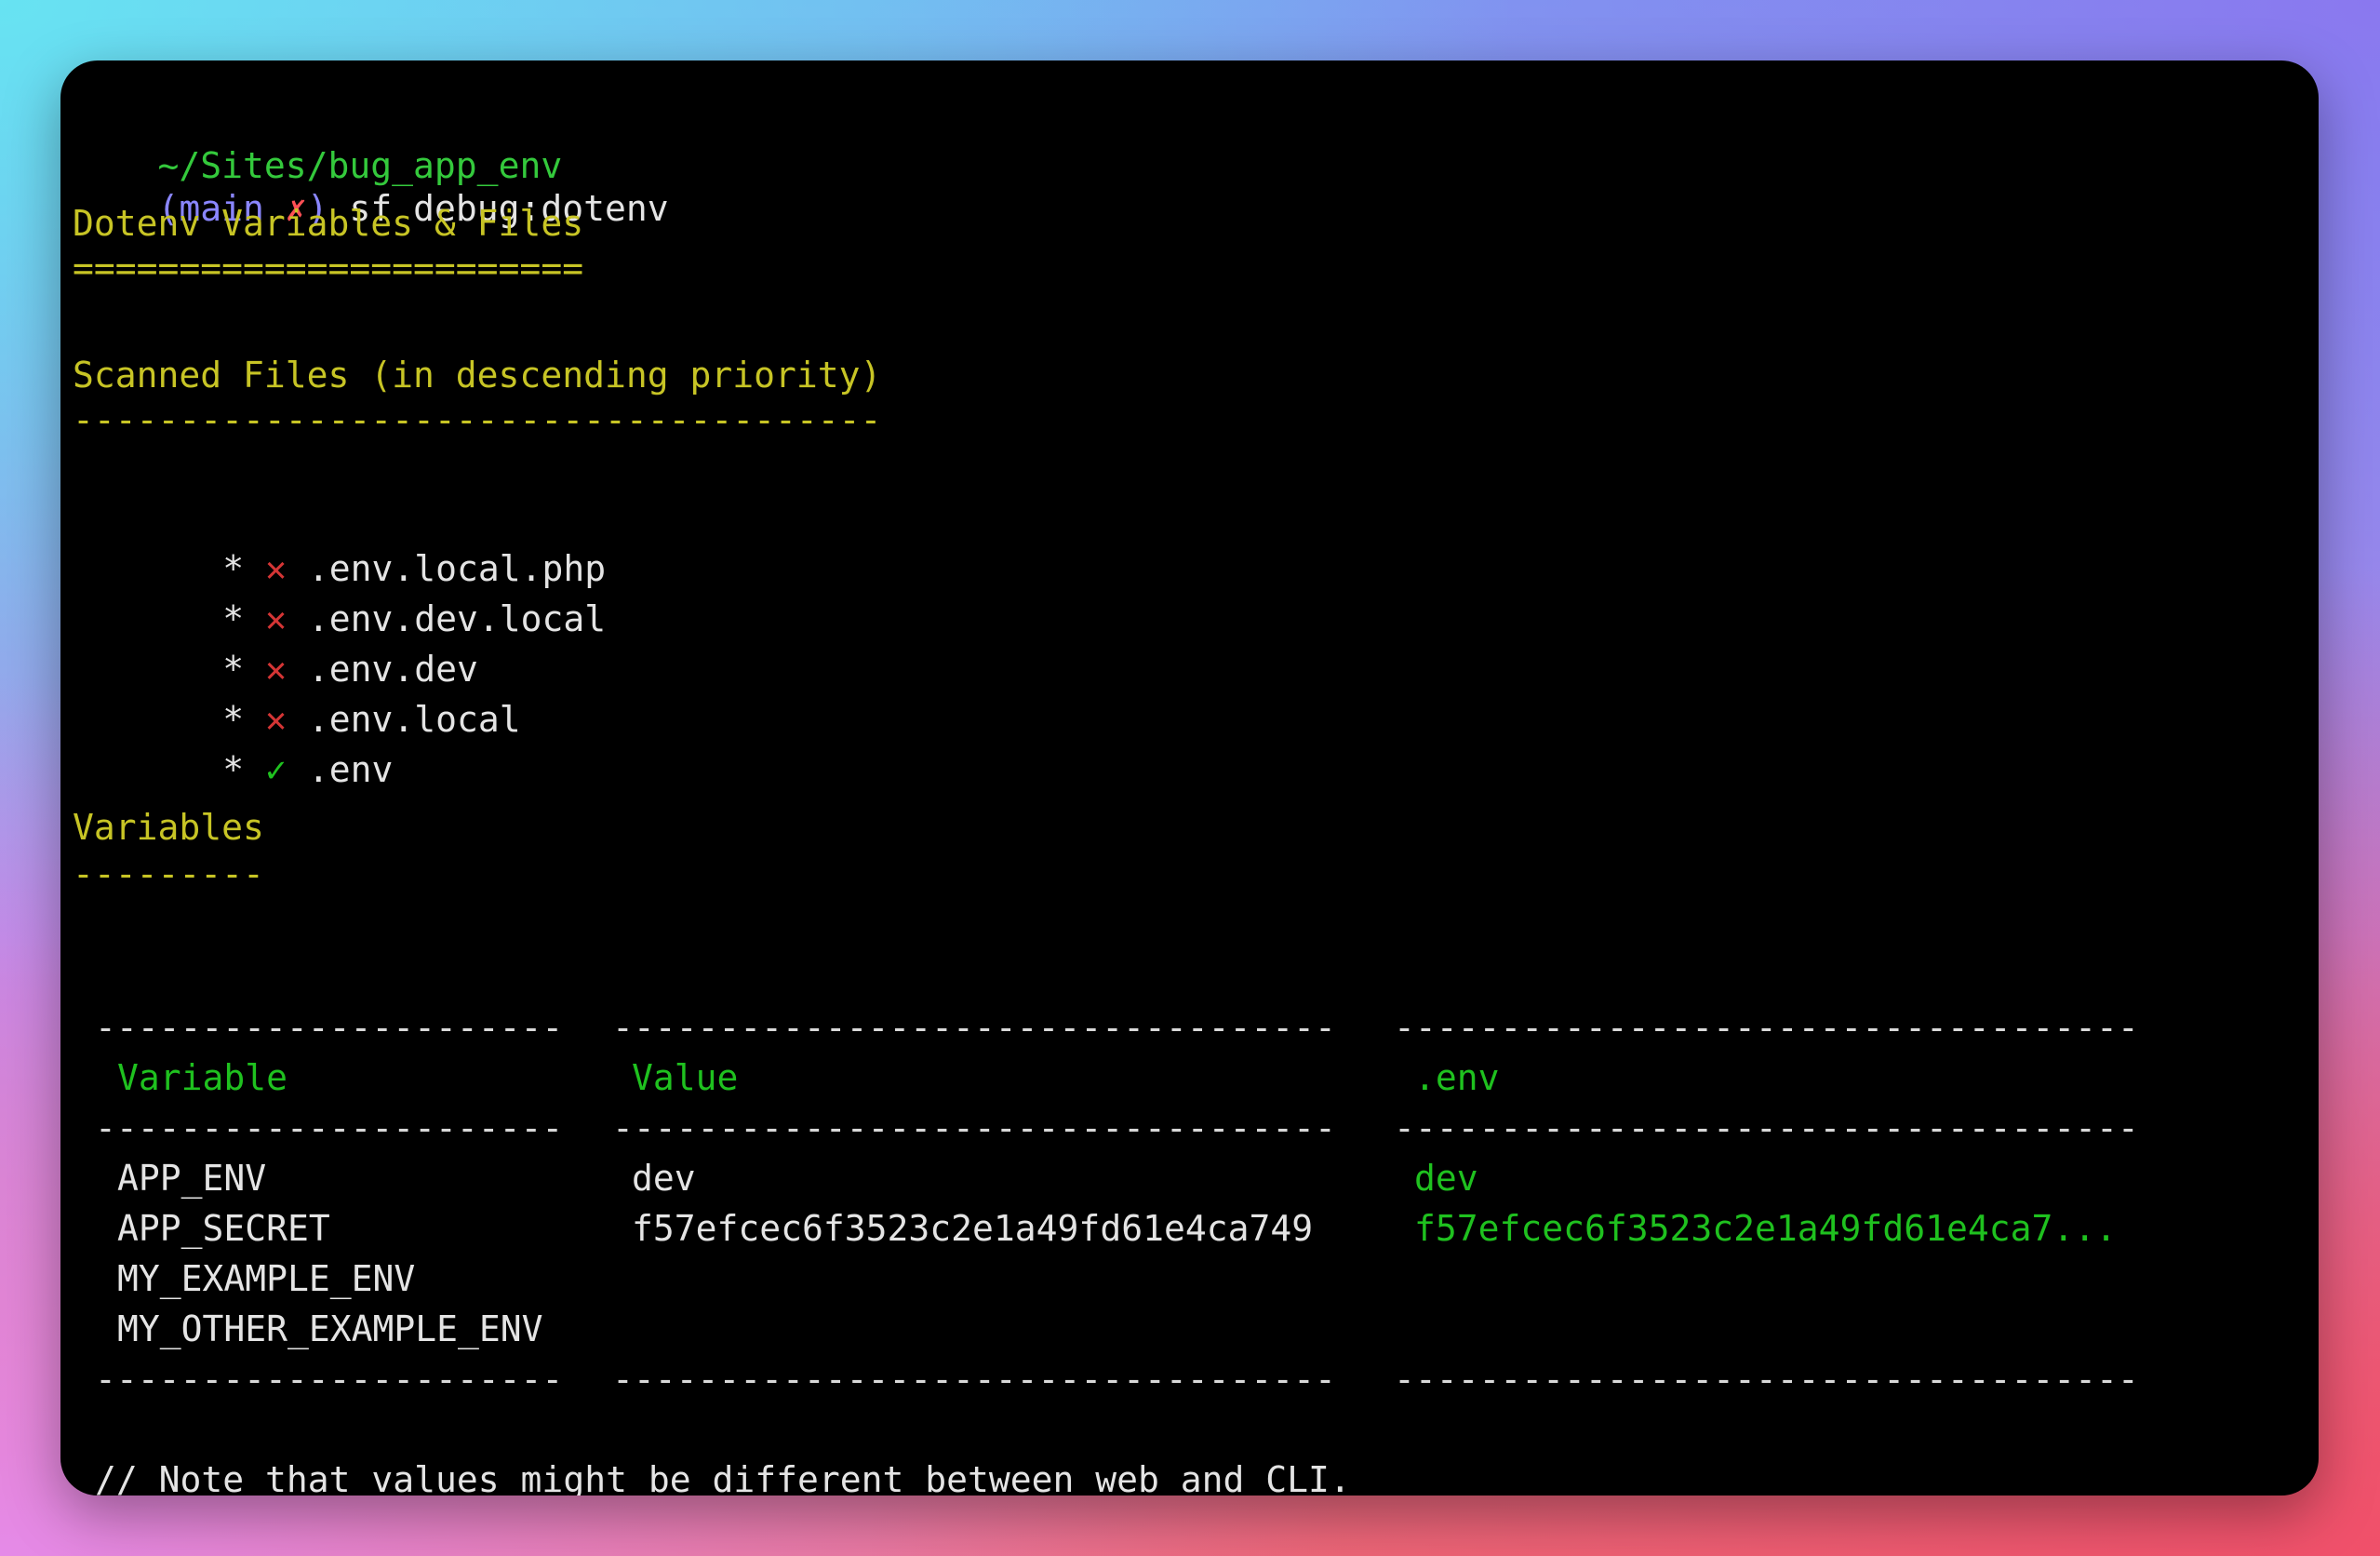 The width and height of the screenshot is (2380, 1556). What do you see at coordinates (350, 769) in the screenshot?
I see `file-name: .env` at bounding box center [350, 769].